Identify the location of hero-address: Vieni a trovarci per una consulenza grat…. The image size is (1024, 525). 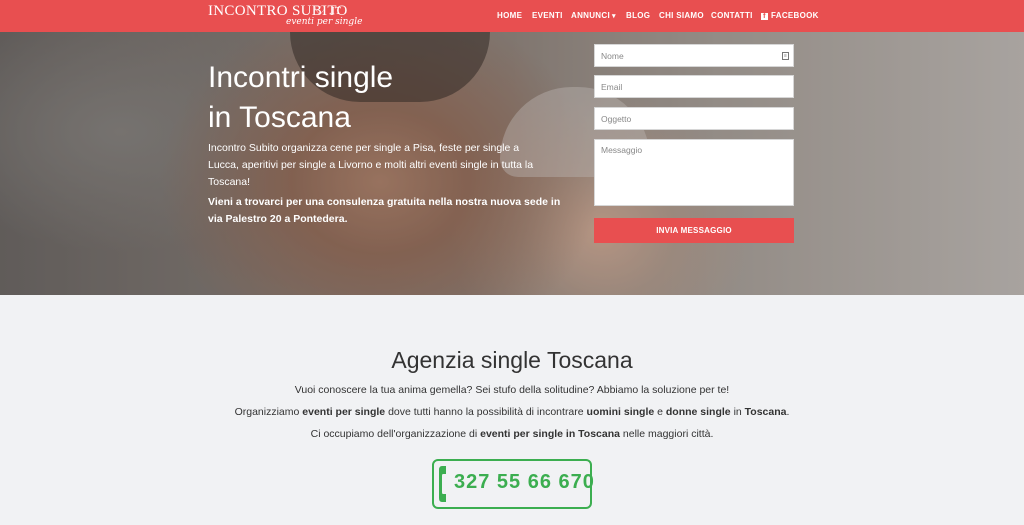
(384, 210).